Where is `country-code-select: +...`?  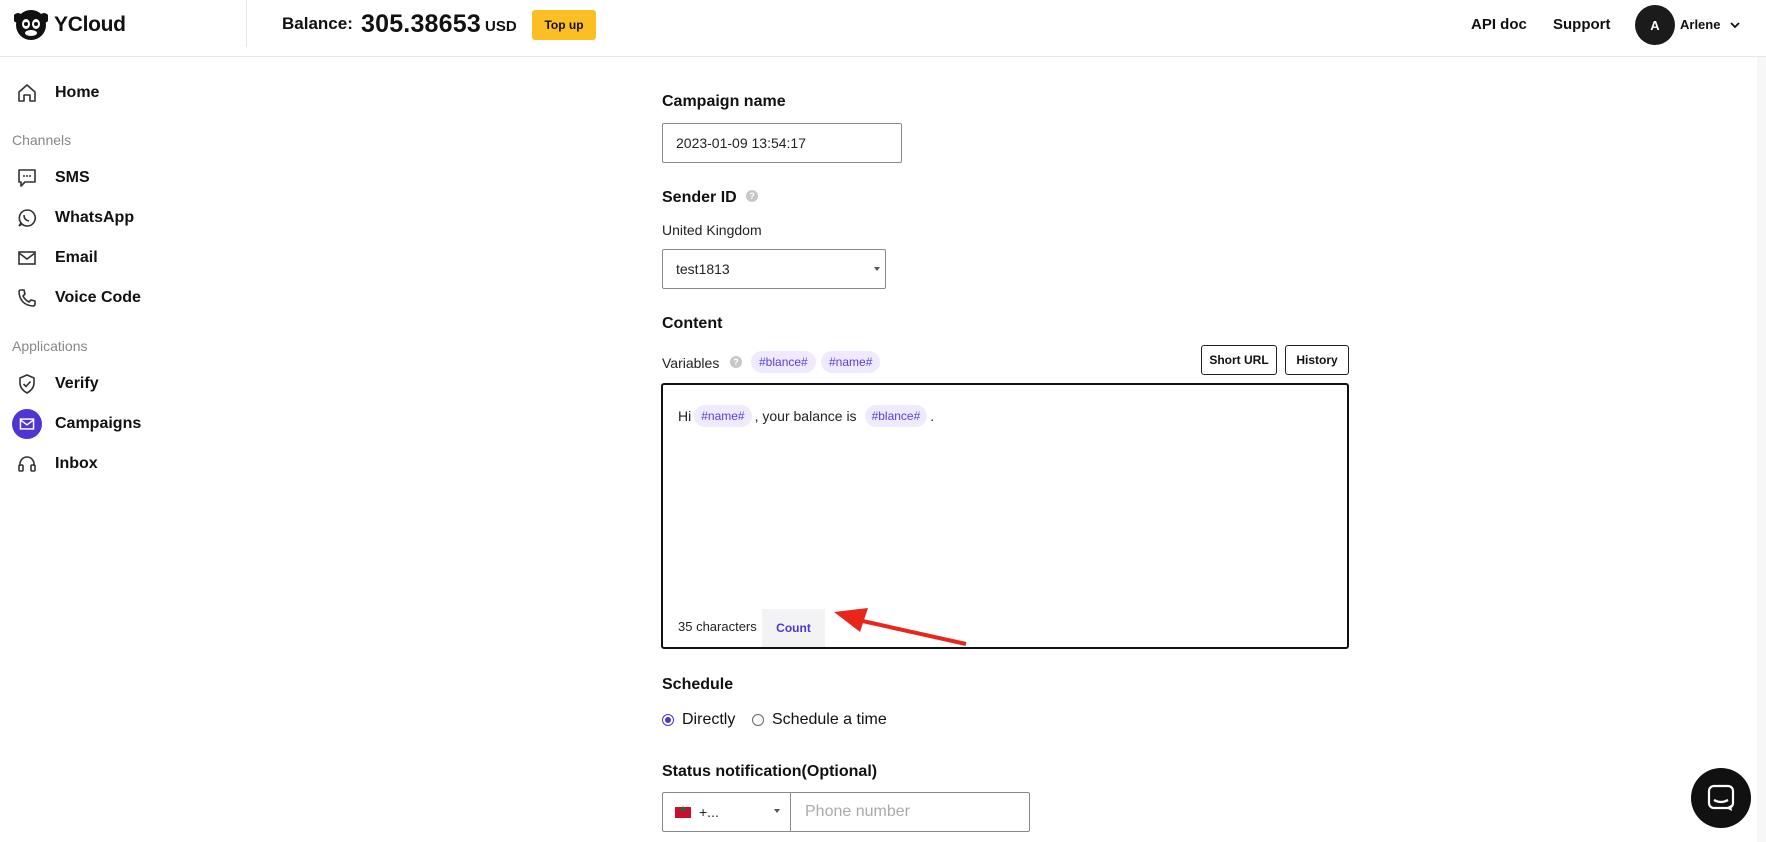 country-code-select: +... is located at coordinates (727, 812).